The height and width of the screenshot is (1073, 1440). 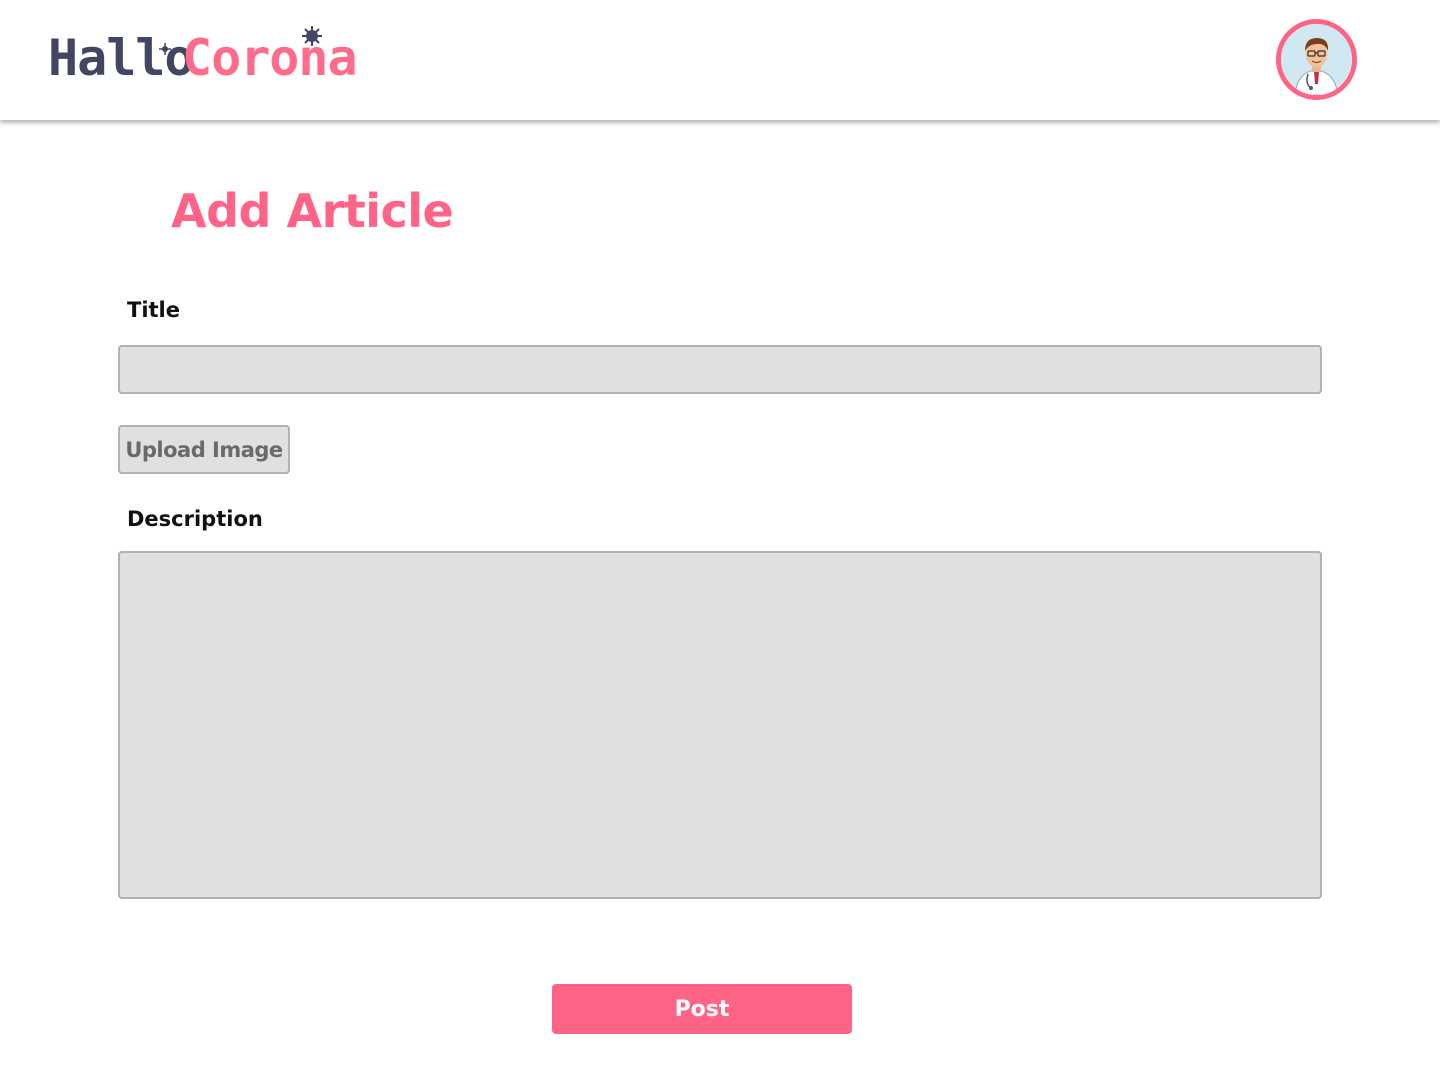 What do you see at coordinates (720, 369) in the screenshot?
I see `title-input` at bounding box center [720, 369].